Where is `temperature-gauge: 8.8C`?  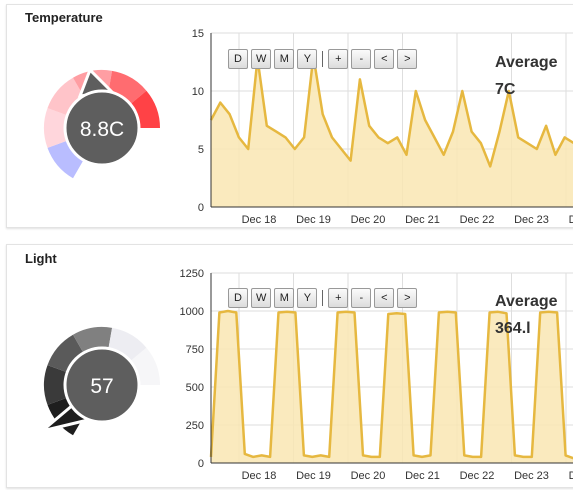
temperature-gauge: 8.8C is located at coordinates (102, 123).